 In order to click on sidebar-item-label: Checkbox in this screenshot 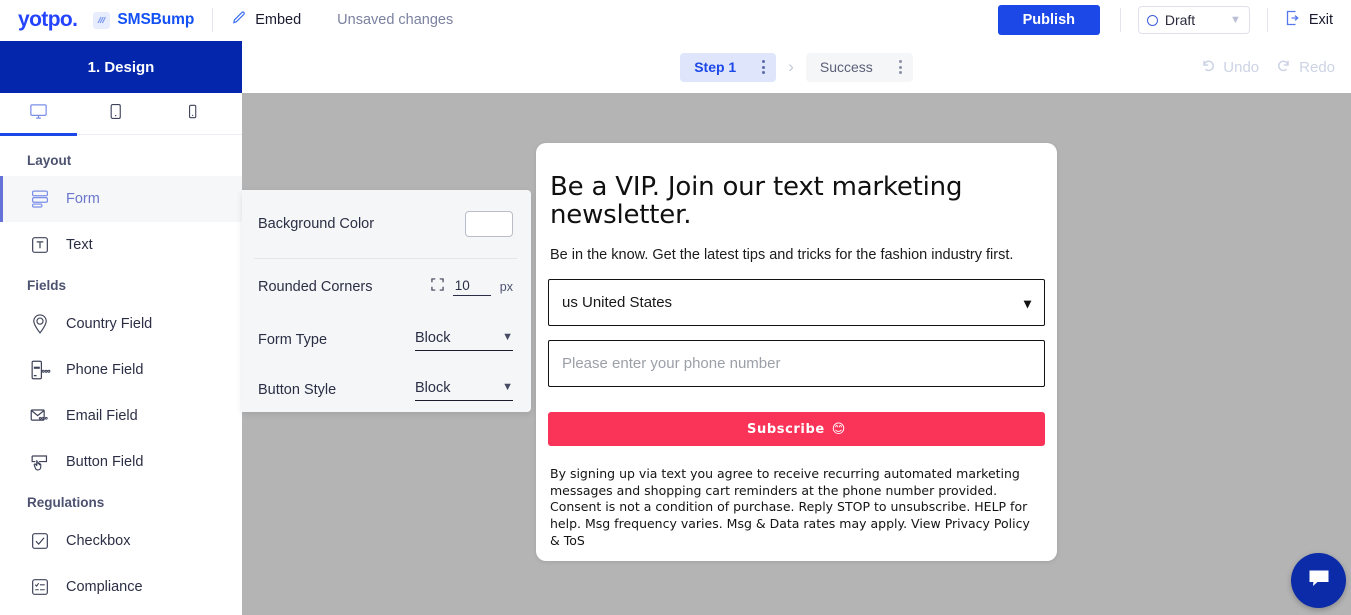, I will do `click(98, 541)`.